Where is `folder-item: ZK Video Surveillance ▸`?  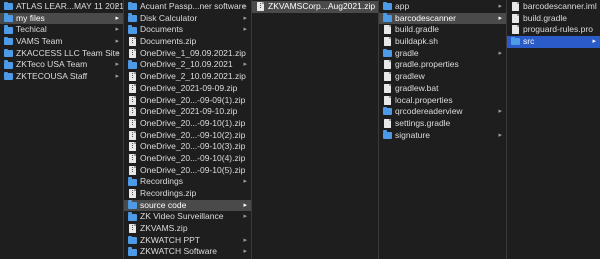
folder-item: ZK Video Surveillance ▸ is located at coordinates (187, 217).